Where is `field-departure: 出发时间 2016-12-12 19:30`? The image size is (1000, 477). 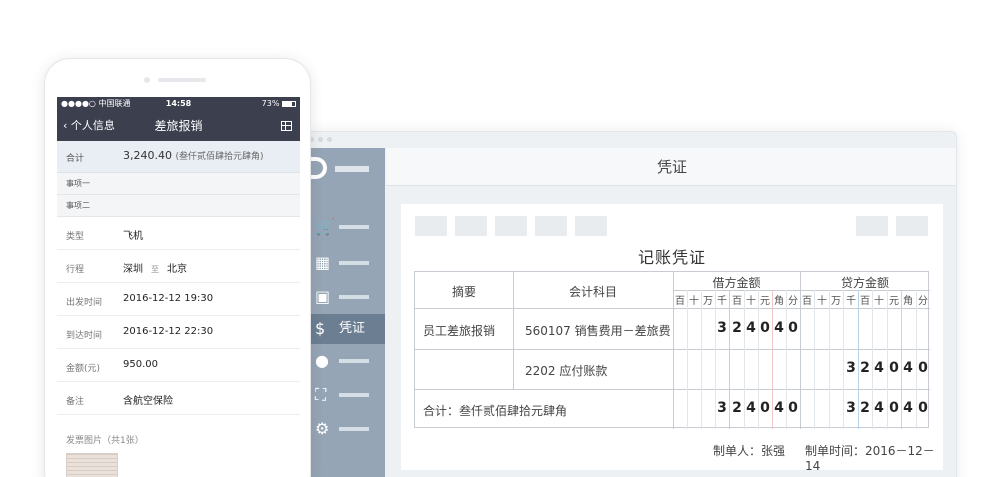
field-departure: 出发时间 2016-12-12 19:30 is located at coordinates (178, 299).